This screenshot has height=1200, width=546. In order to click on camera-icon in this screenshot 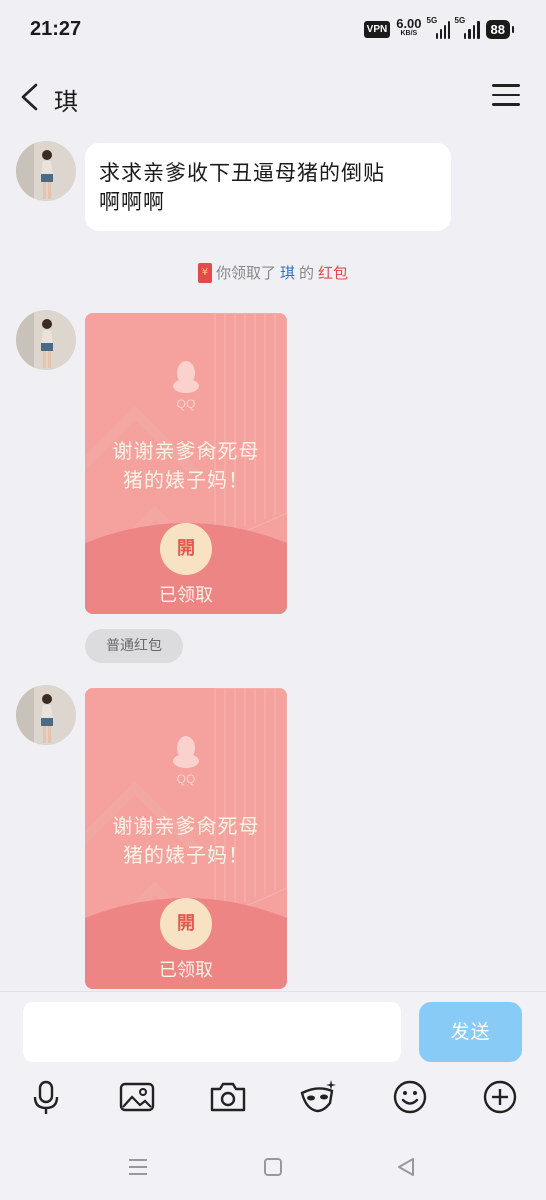, I will do `click(228, 1097)`.